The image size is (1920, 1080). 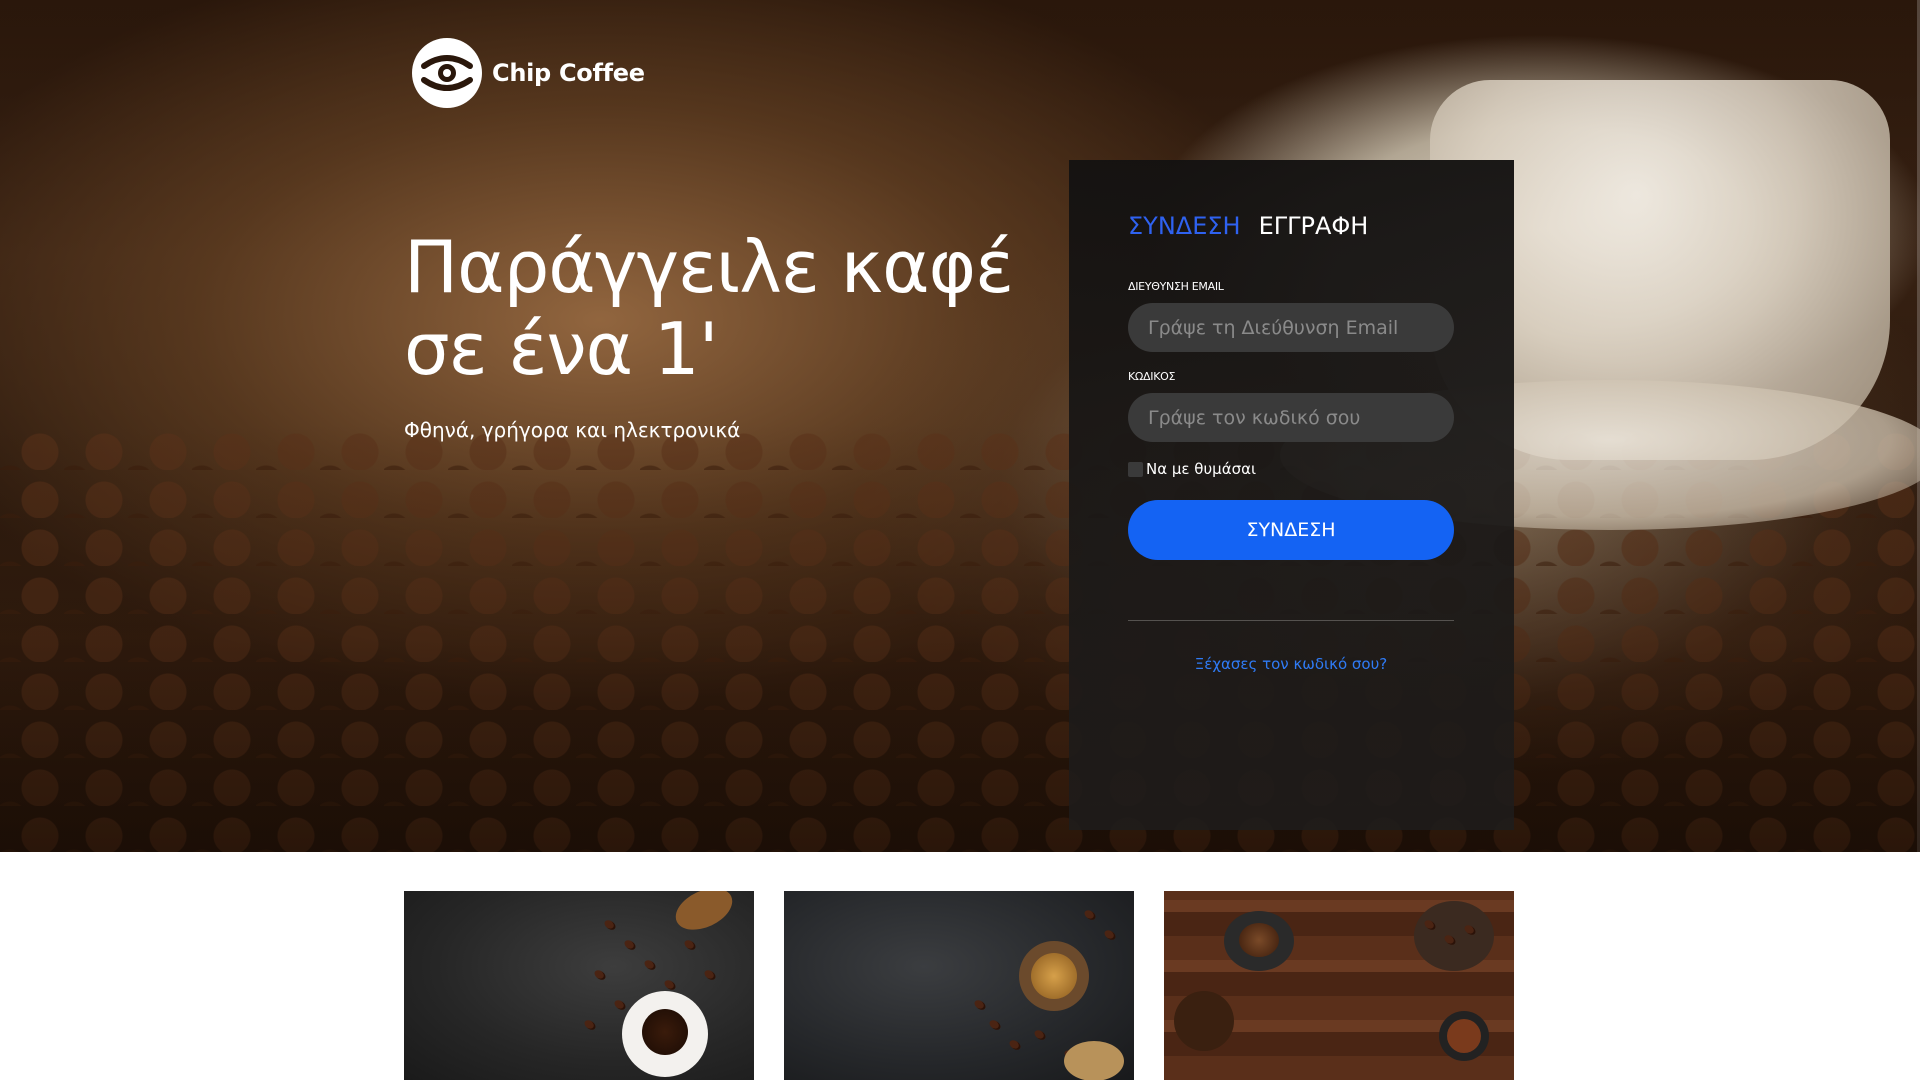 I want to click on brand-logo: Chip Coffee, so click(x=527, y=73).